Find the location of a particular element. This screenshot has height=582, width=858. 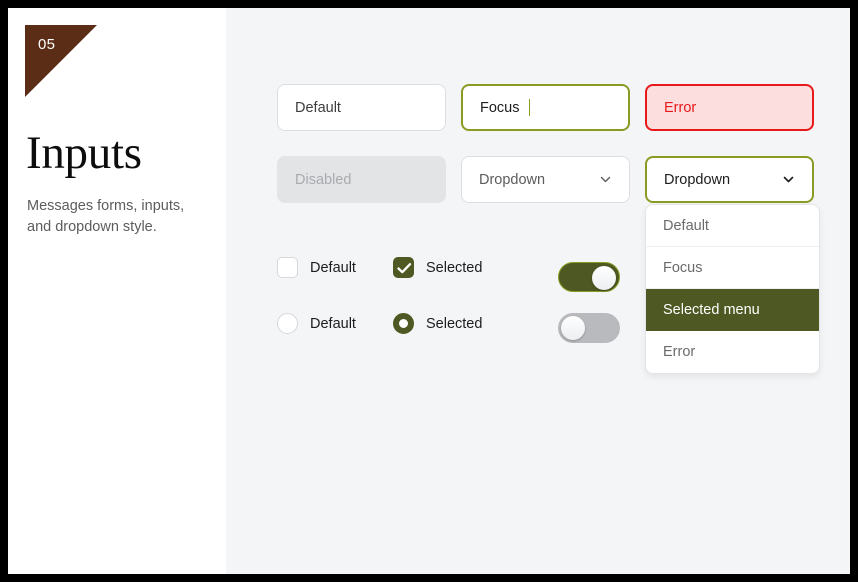

input-disabled-value: Disabled is located at coordinates (323, 179).